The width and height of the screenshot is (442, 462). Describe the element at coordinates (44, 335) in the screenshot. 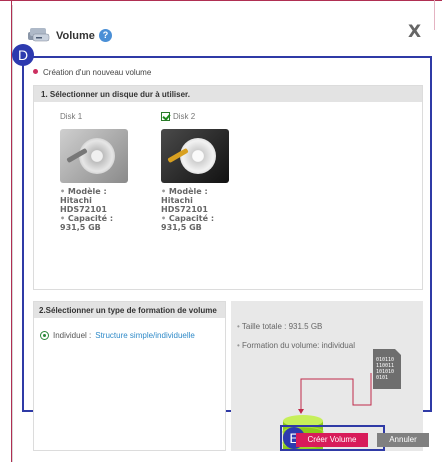

I see `radio-selected-icon` at that location.